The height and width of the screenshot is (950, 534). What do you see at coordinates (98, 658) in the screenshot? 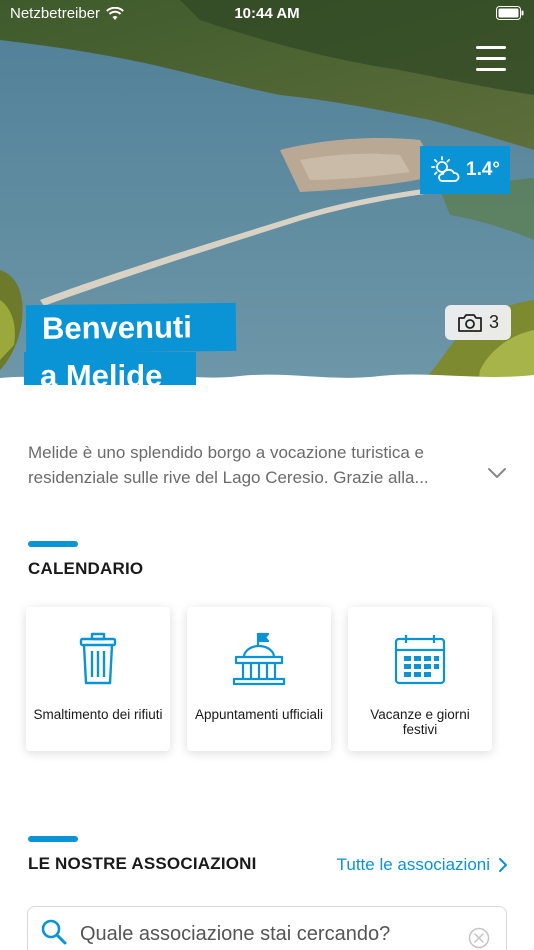
I see `trash-bin-icon` at bounding box center [98, 658].